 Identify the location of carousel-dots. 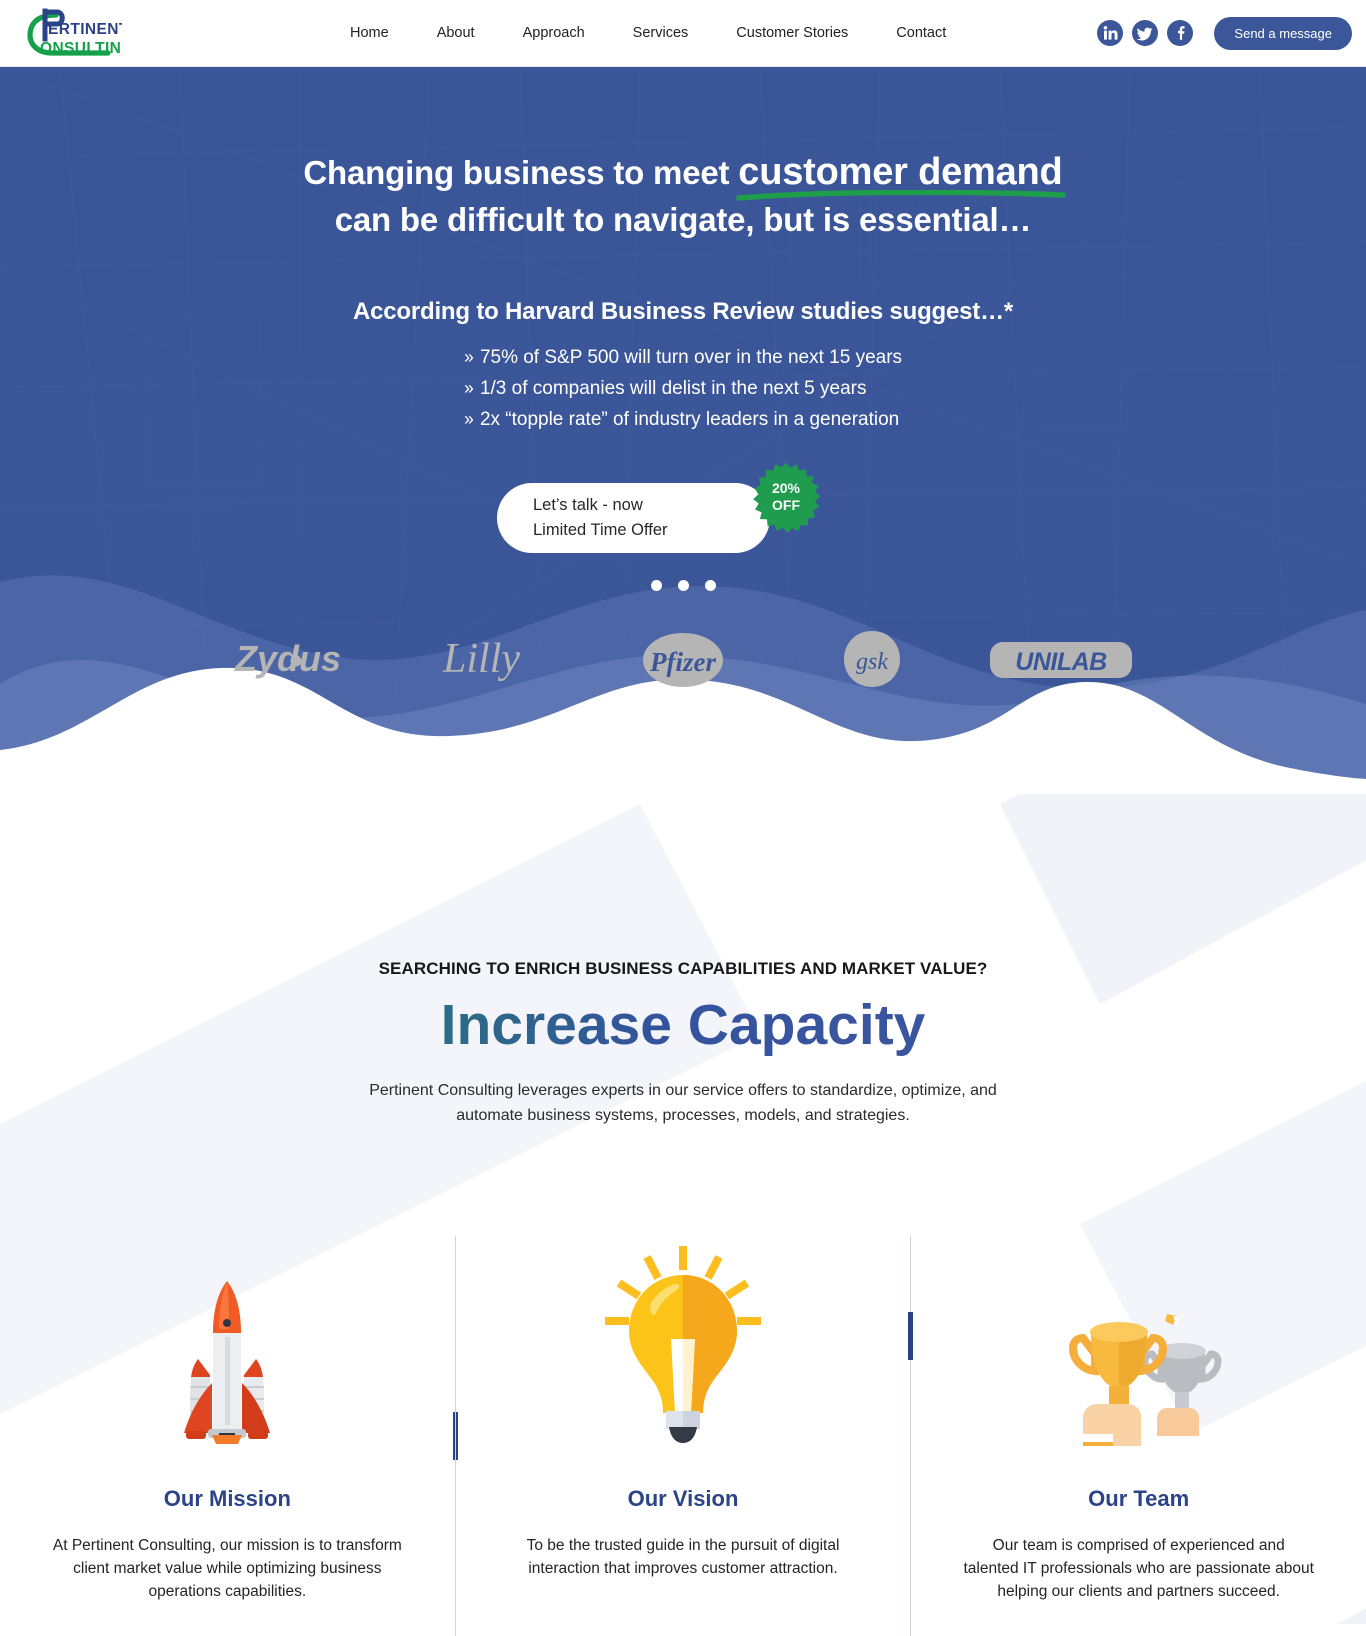
(683, 585).